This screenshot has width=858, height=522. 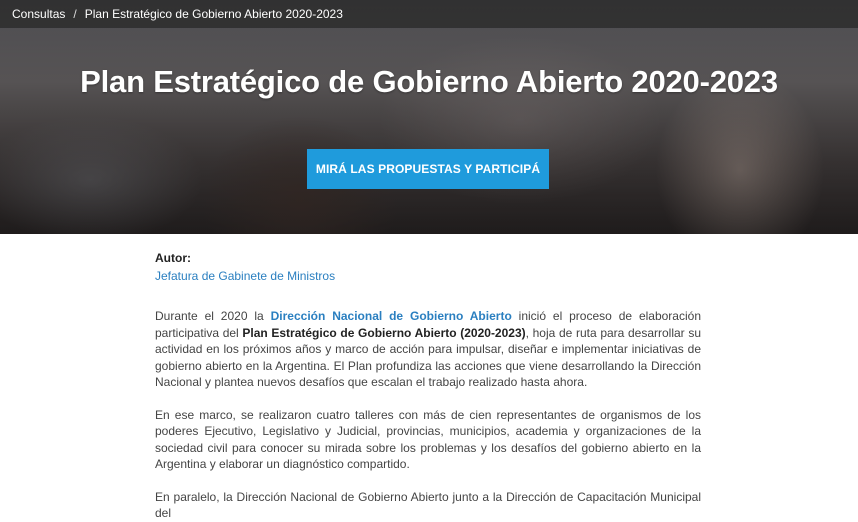 I want to click on breadcrumb-item-consultas: Consultas, so click(x=38, y=14).